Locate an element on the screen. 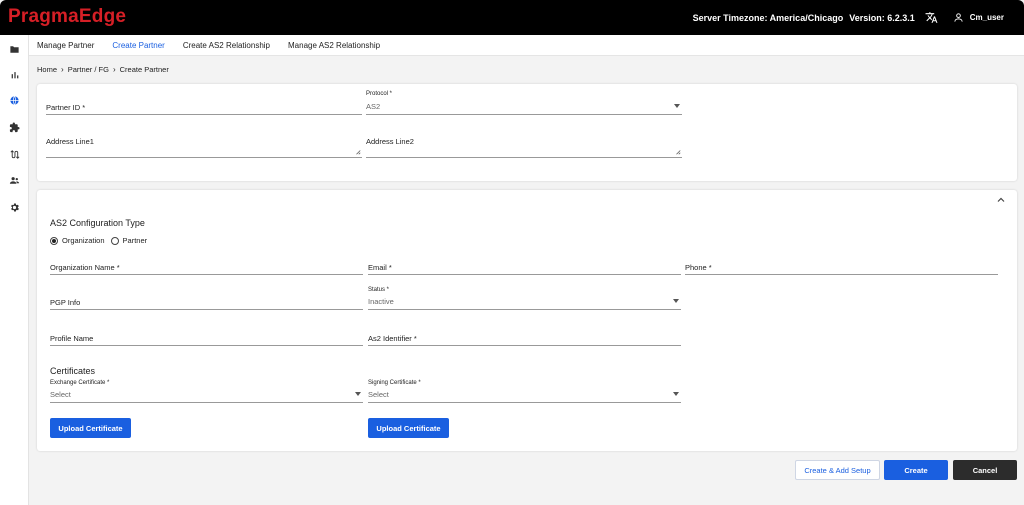  tab-create-partner: Create Partner is located at coordinates (138, 45).